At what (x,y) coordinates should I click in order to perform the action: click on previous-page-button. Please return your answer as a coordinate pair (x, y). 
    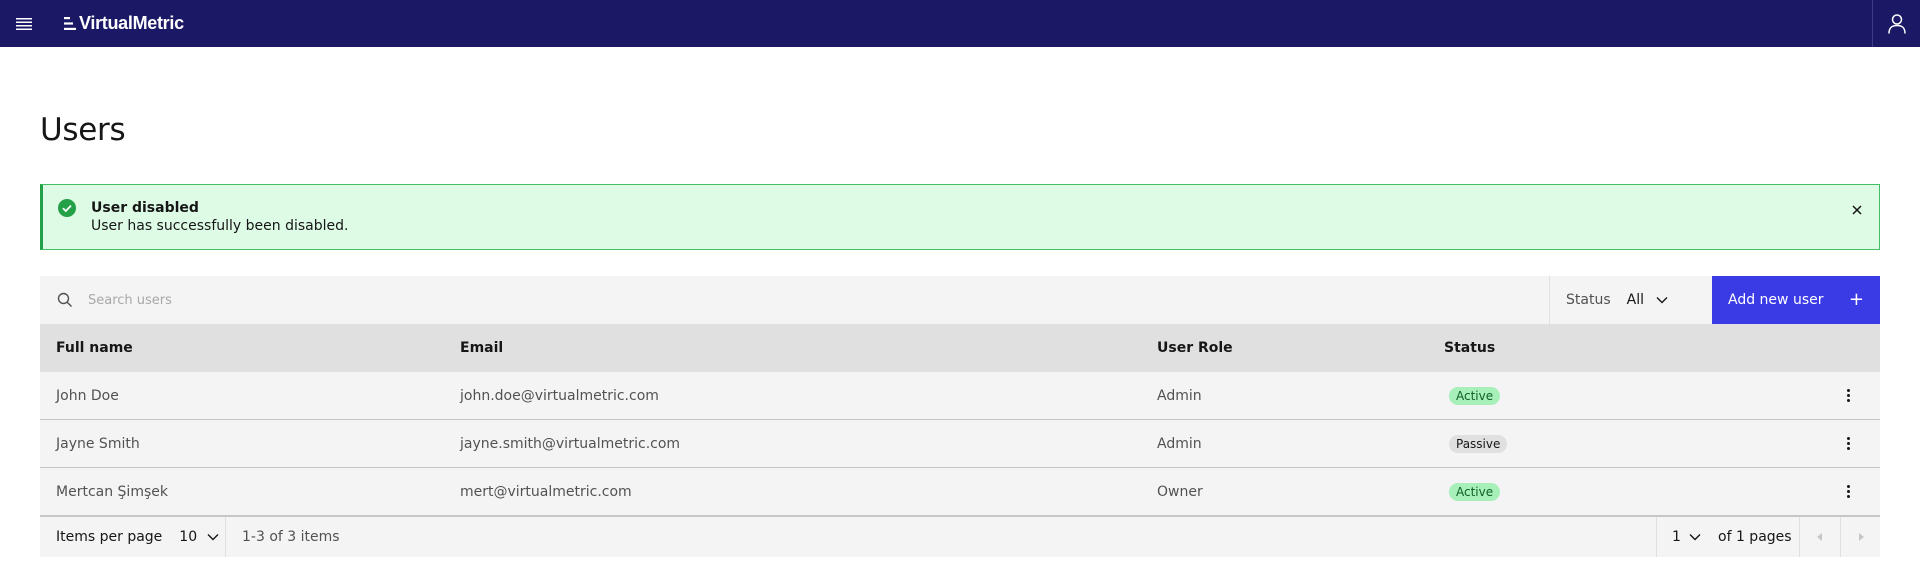
    Looking at the image, I should click on (1819, 537).